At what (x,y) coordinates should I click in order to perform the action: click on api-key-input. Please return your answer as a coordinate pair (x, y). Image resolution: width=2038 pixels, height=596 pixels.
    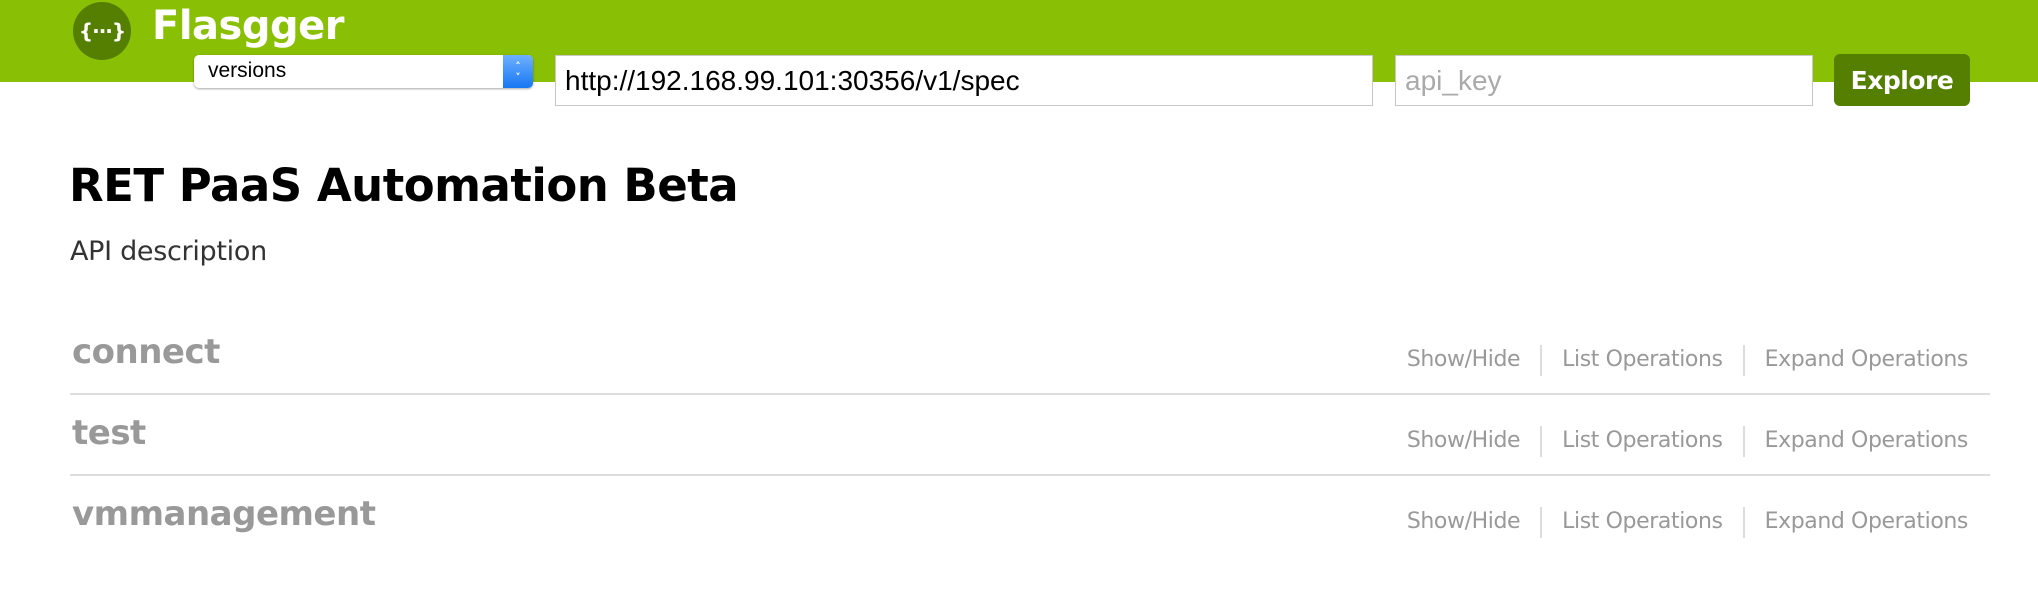
    Looking at the image, I should click on (1604, 80).